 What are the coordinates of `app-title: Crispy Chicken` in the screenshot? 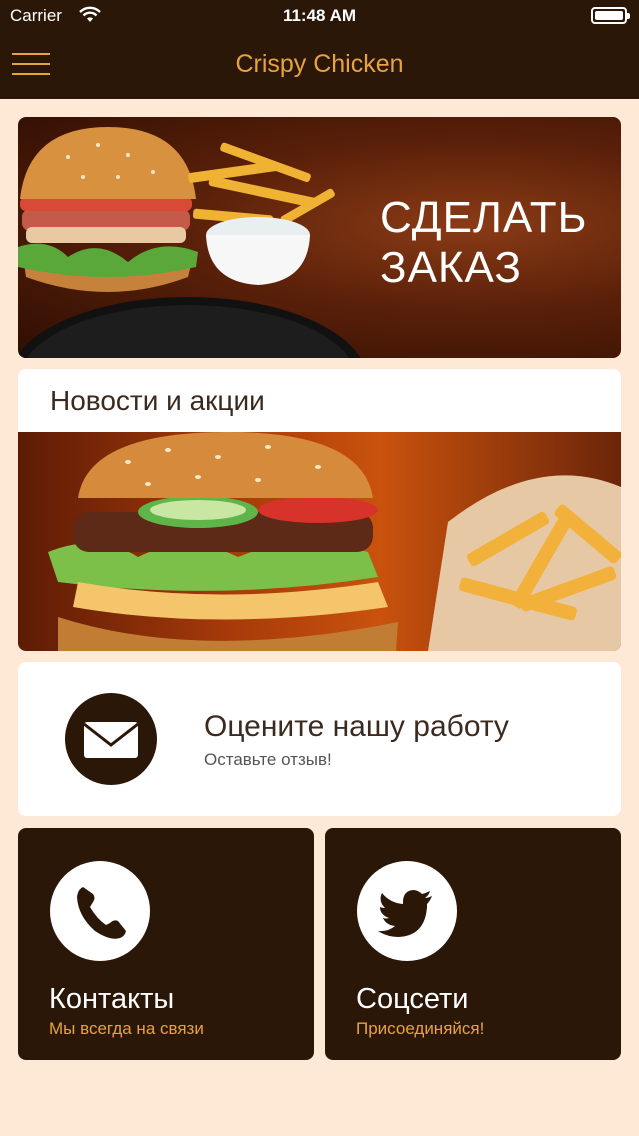 It's located at (319, 64).